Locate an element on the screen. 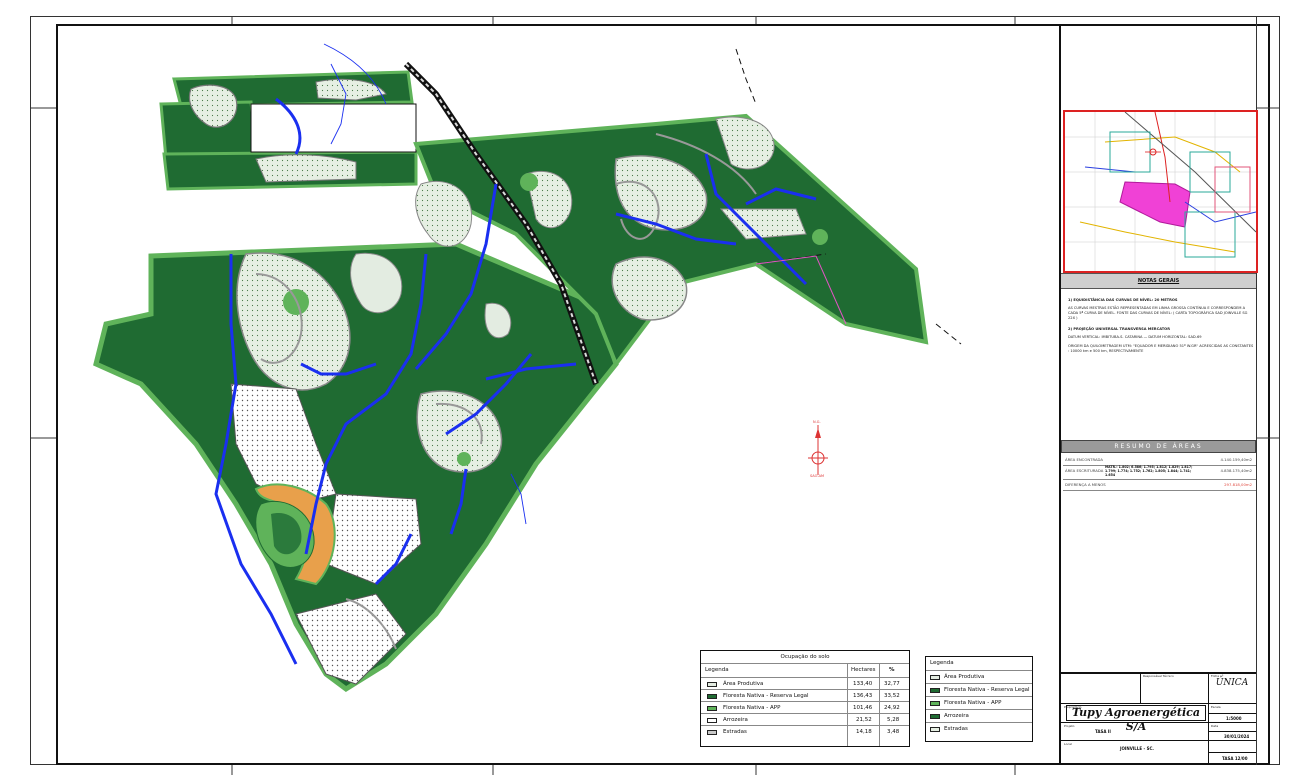 This screenshot has height=775, width=1295. inset-map-drawing is located at coordinates (1160, 191).